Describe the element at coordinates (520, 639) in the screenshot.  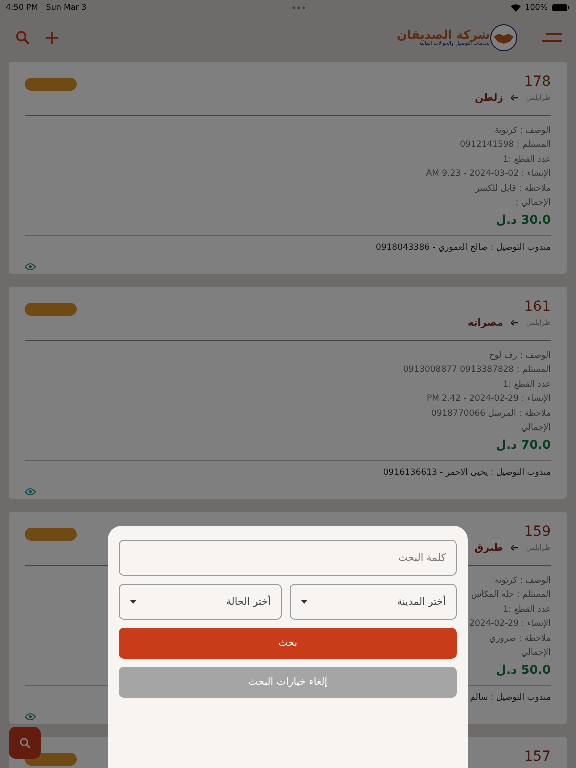
I see `detail-line: ملاحظة : ضروري` at that location.